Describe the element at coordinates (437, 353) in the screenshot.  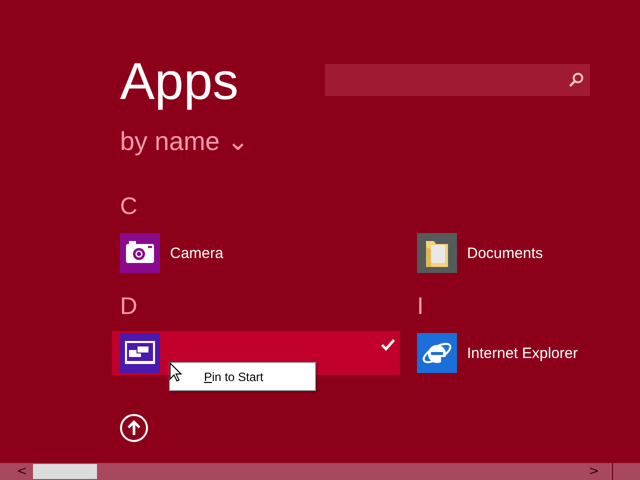
I see `browser-e-icon` at that location.